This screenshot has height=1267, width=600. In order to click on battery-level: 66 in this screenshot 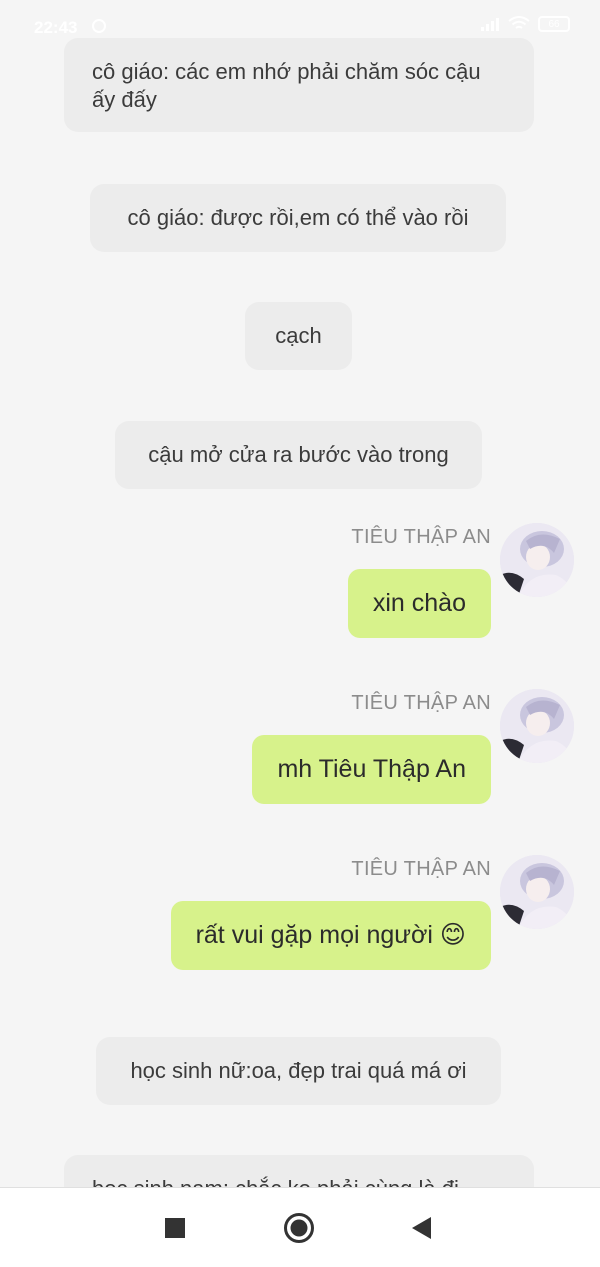, I will do `click(554, 24)`.